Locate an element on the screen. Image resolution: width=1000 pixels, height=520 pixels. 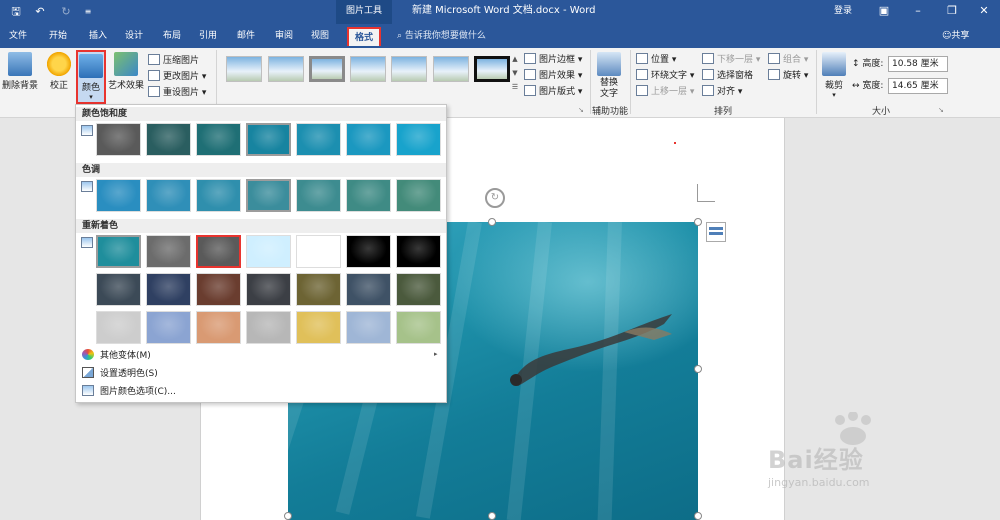
reset-picture-button: 重设图片 ▾ is located at coordinates (177, 93).